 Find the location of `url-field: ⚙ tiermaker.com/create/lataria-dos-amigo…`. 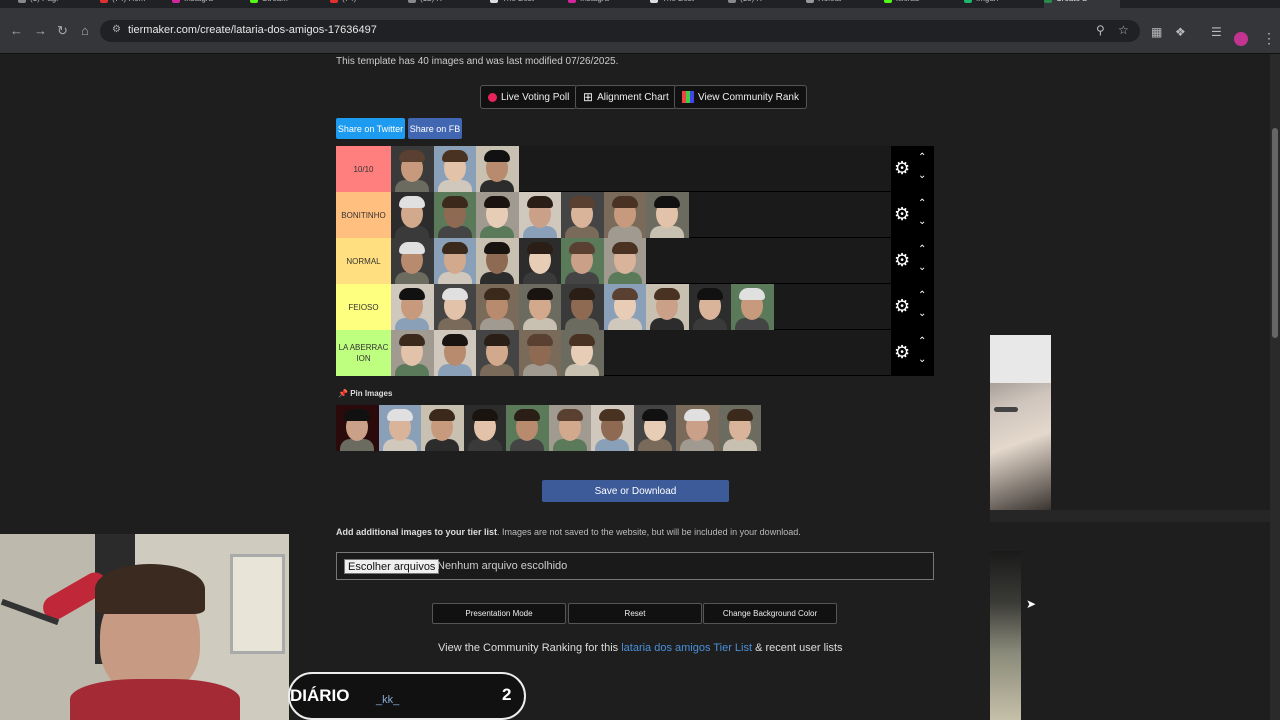

url-field: ⚙ tiermaker.com/create/lataria-dos-amigo… is located at coordinates (620, 31).